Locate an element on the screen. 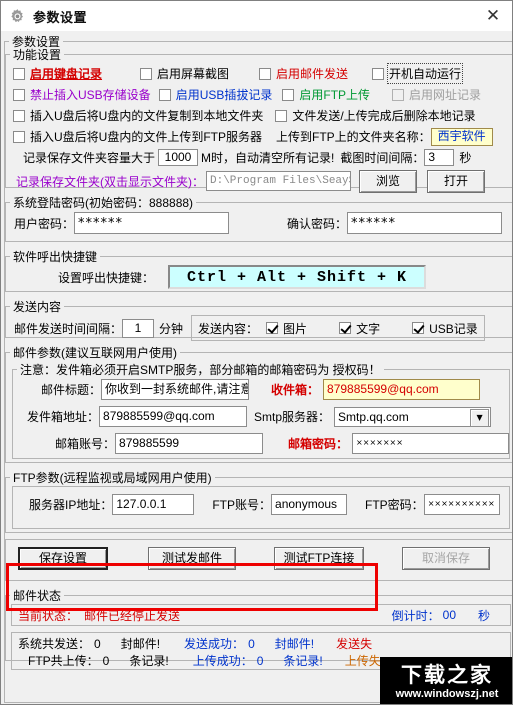 The image size is (513, 705). label-mail-password: 邮箱密码： is located at coordinates (318, 444).